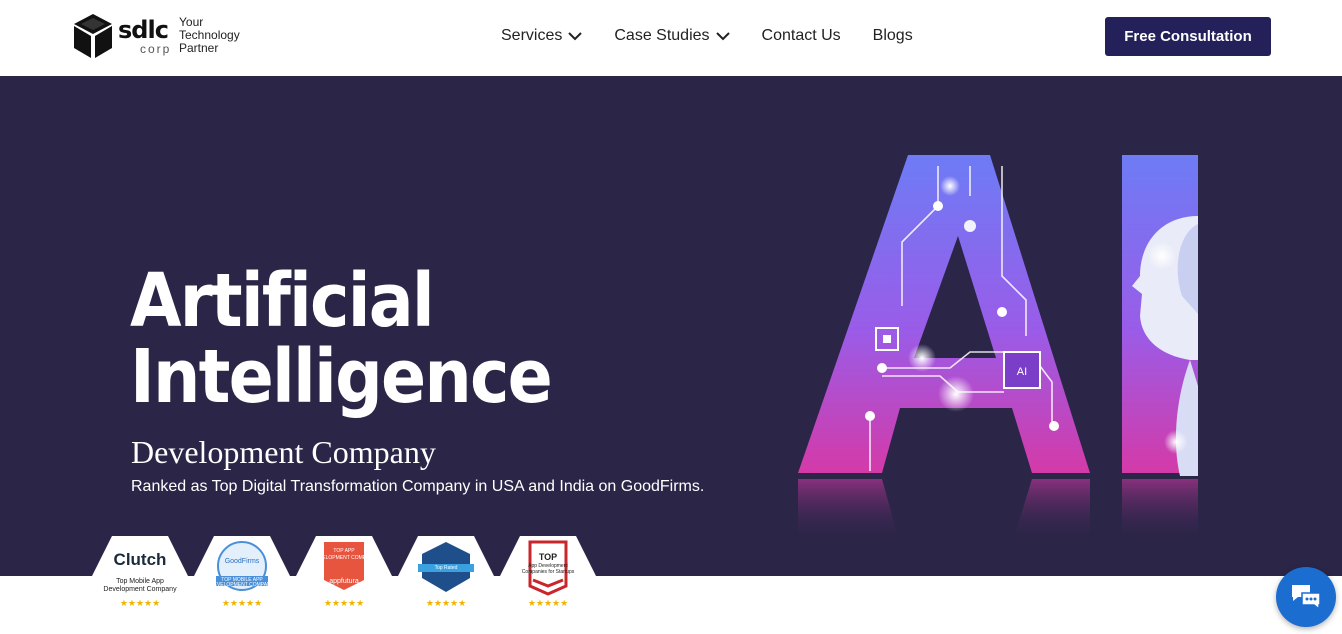 The image size is (1342, 634). What do you see at coordinates (1022, 372) in the screenshot?
I see `ai-chip-label: AI` at bounding box center [1022, 372].